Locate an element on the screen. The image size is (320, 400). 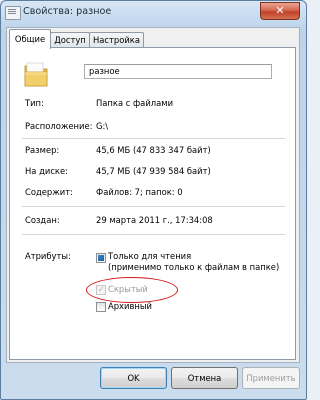
created-value: 29 марта 2011 г., 17:34:08 is located at coordinates (154, 220).